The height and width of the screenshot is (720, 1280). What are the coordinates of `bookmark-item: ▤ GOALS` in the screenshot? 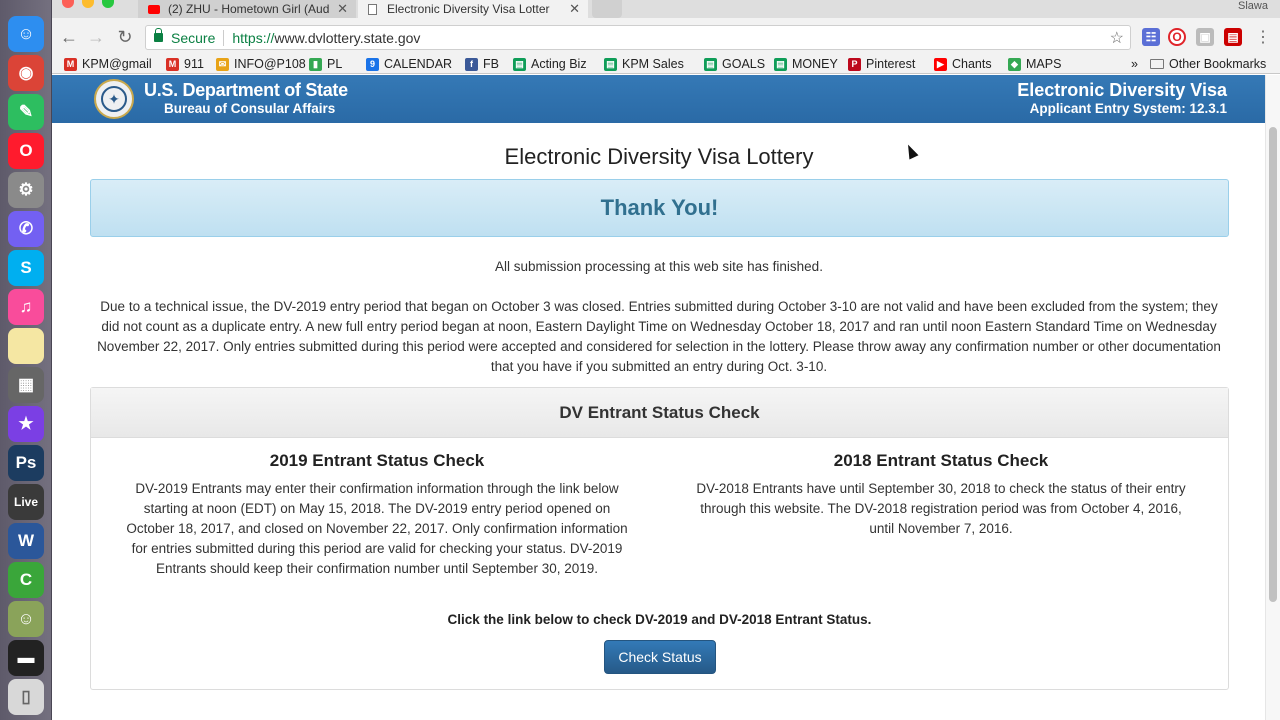 It's located at (734, 64).